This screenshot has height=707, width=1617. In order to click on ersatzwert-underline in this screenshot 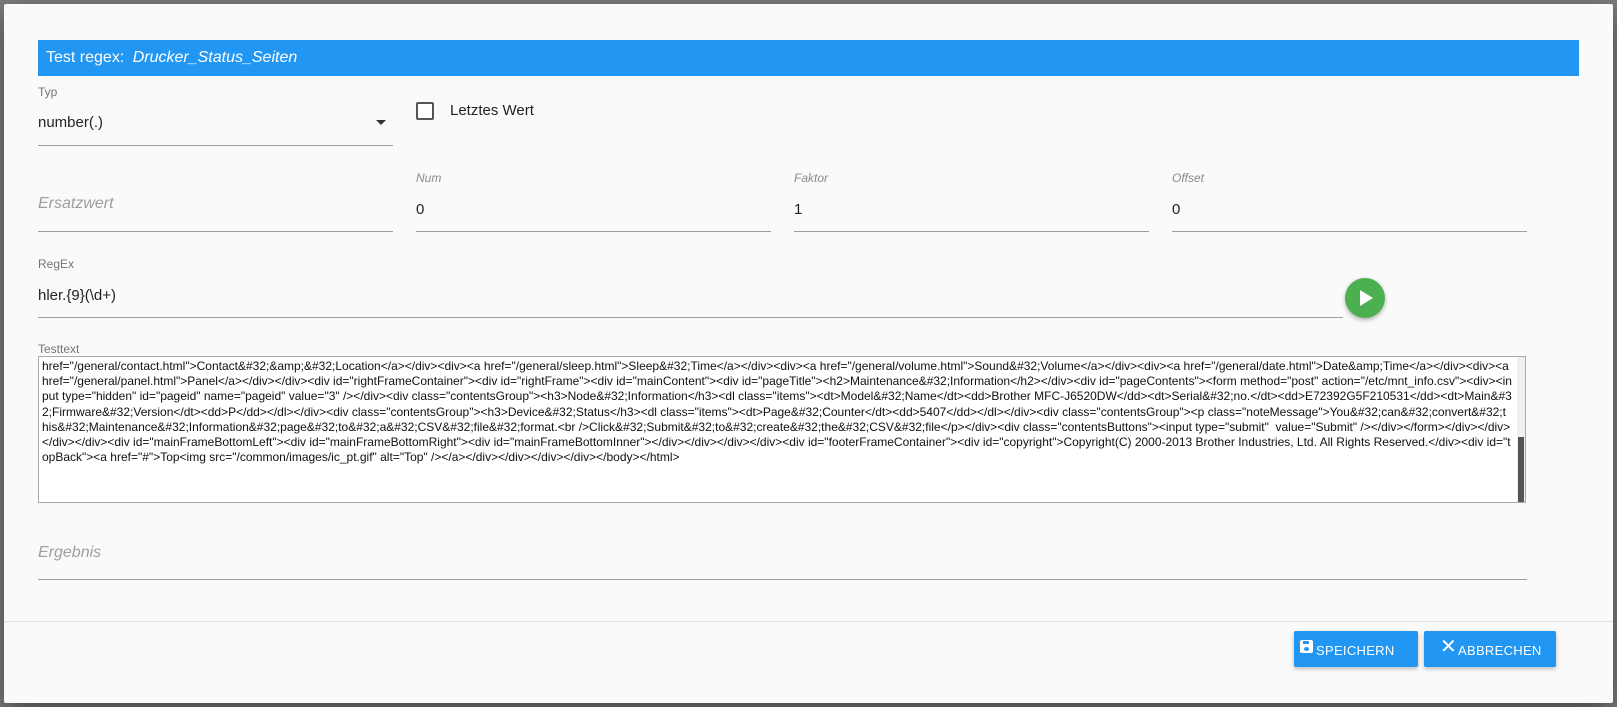, I will do `click(215, 231)`.